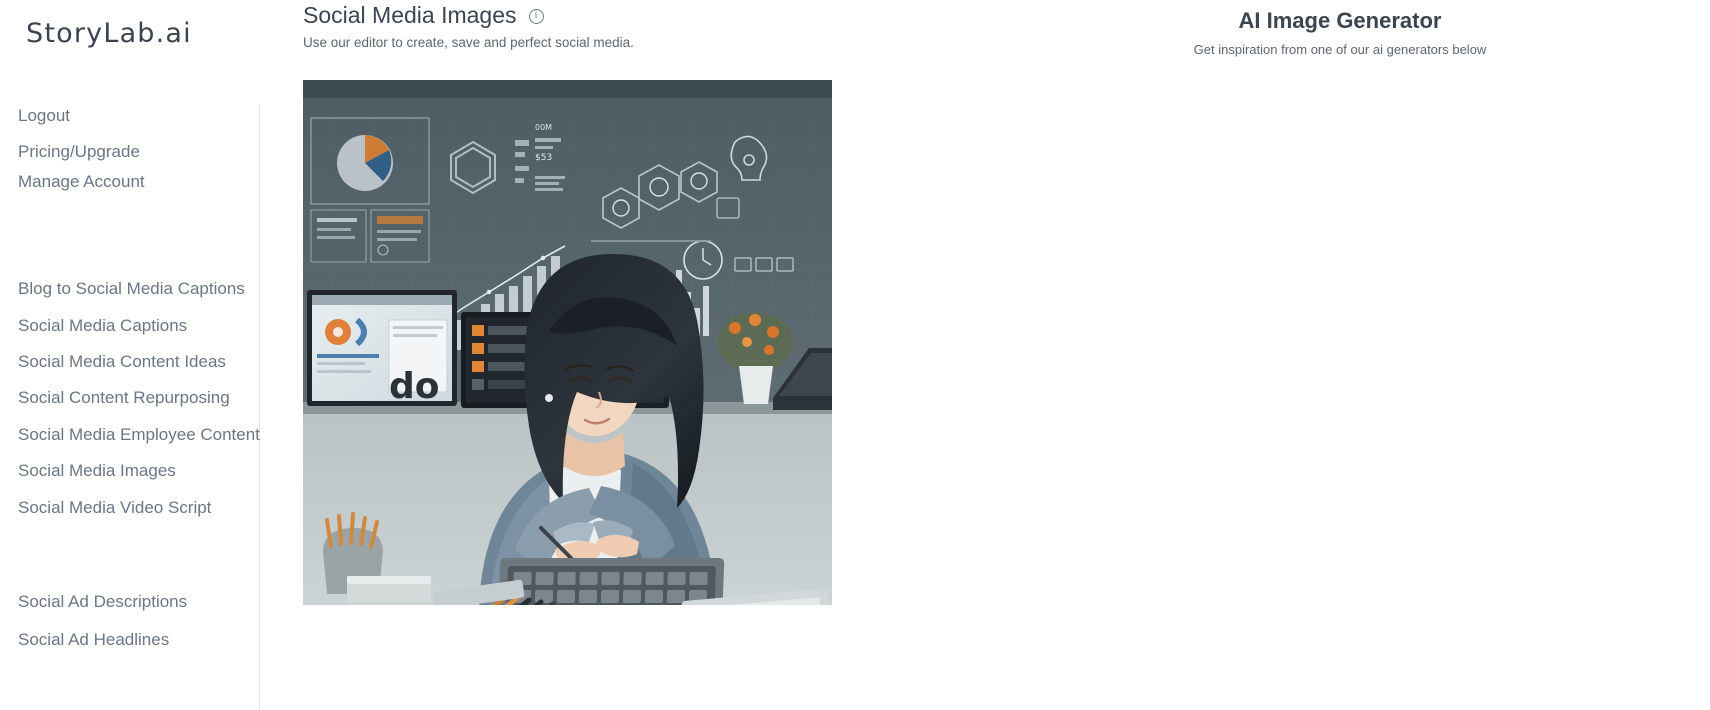  Describe the element at coordinates (134, 434) in the screenshot. I see `sidebar-item-social-media-employee-content: Social Media Employee Content` at that location.